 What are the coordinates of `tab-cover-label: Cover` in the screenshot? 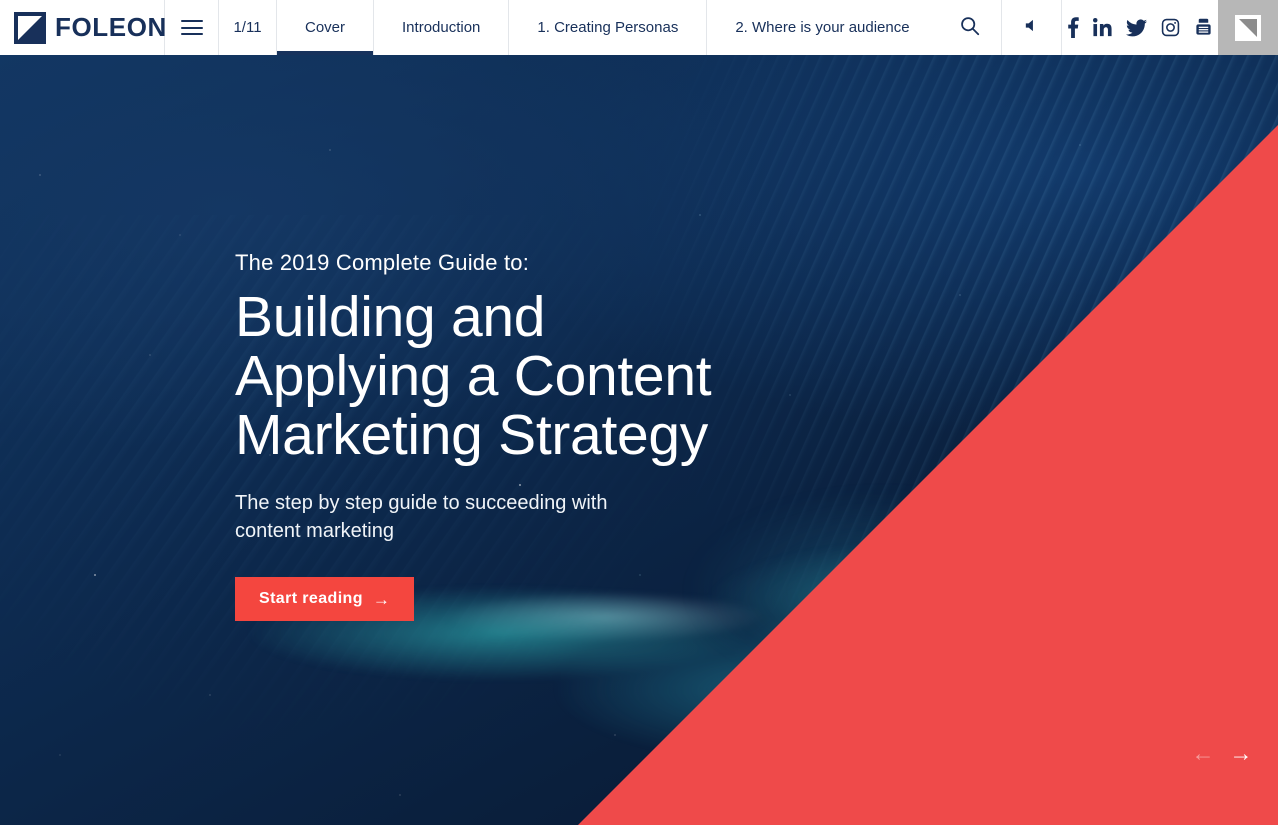 It's located at (325, 27).